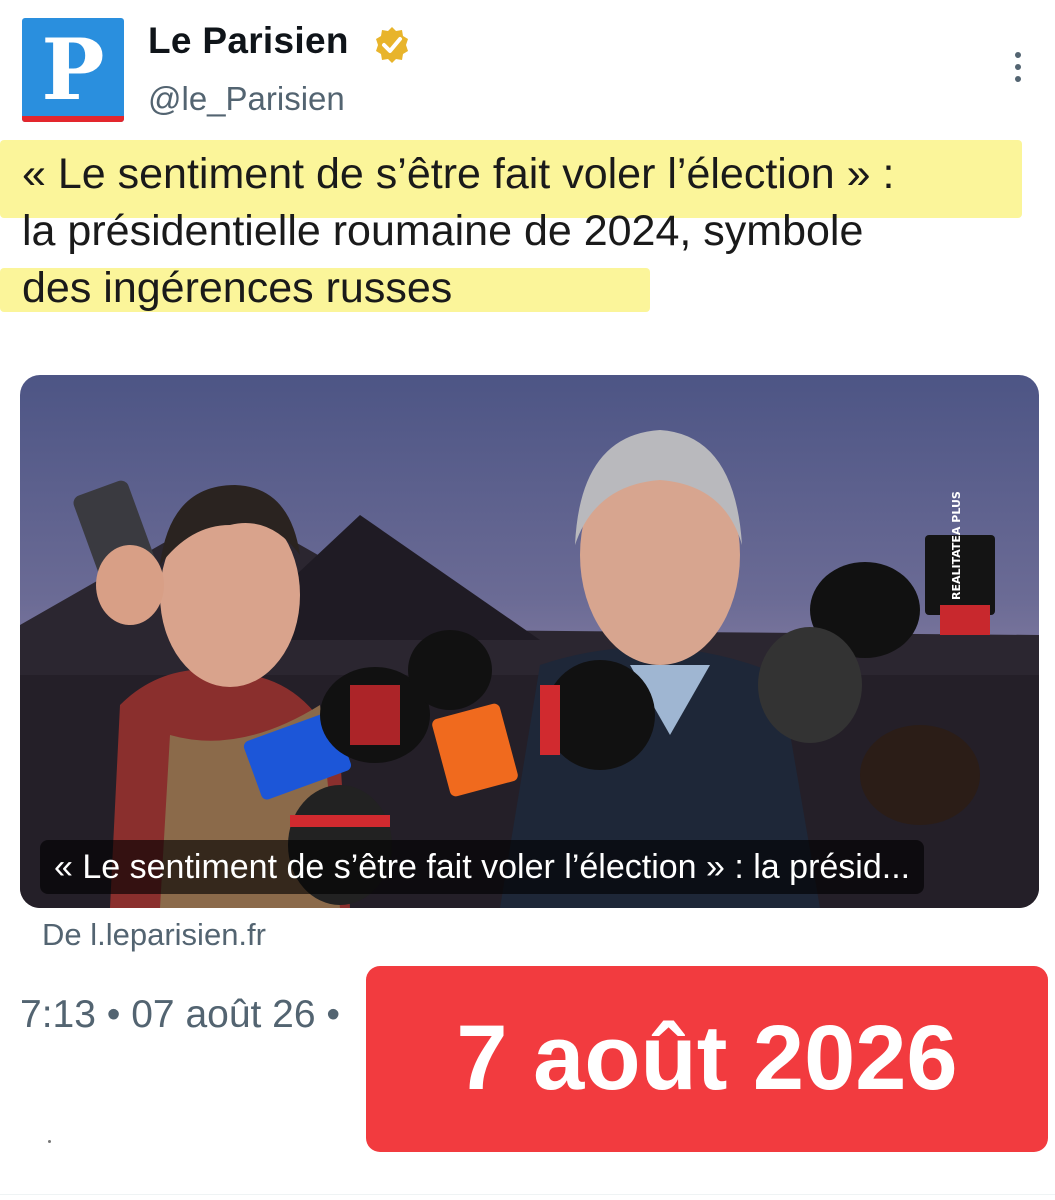  I want to click on stray-dot, so click(49, 1141).